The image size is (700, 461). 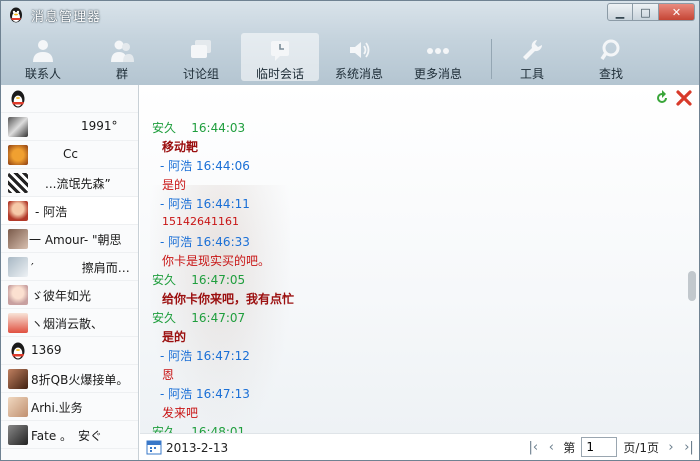 What do you see at coordinates (438, 57) in the screenshot?
I see `tab-more-messages: 更多消息` at bounding box center [438, 57].